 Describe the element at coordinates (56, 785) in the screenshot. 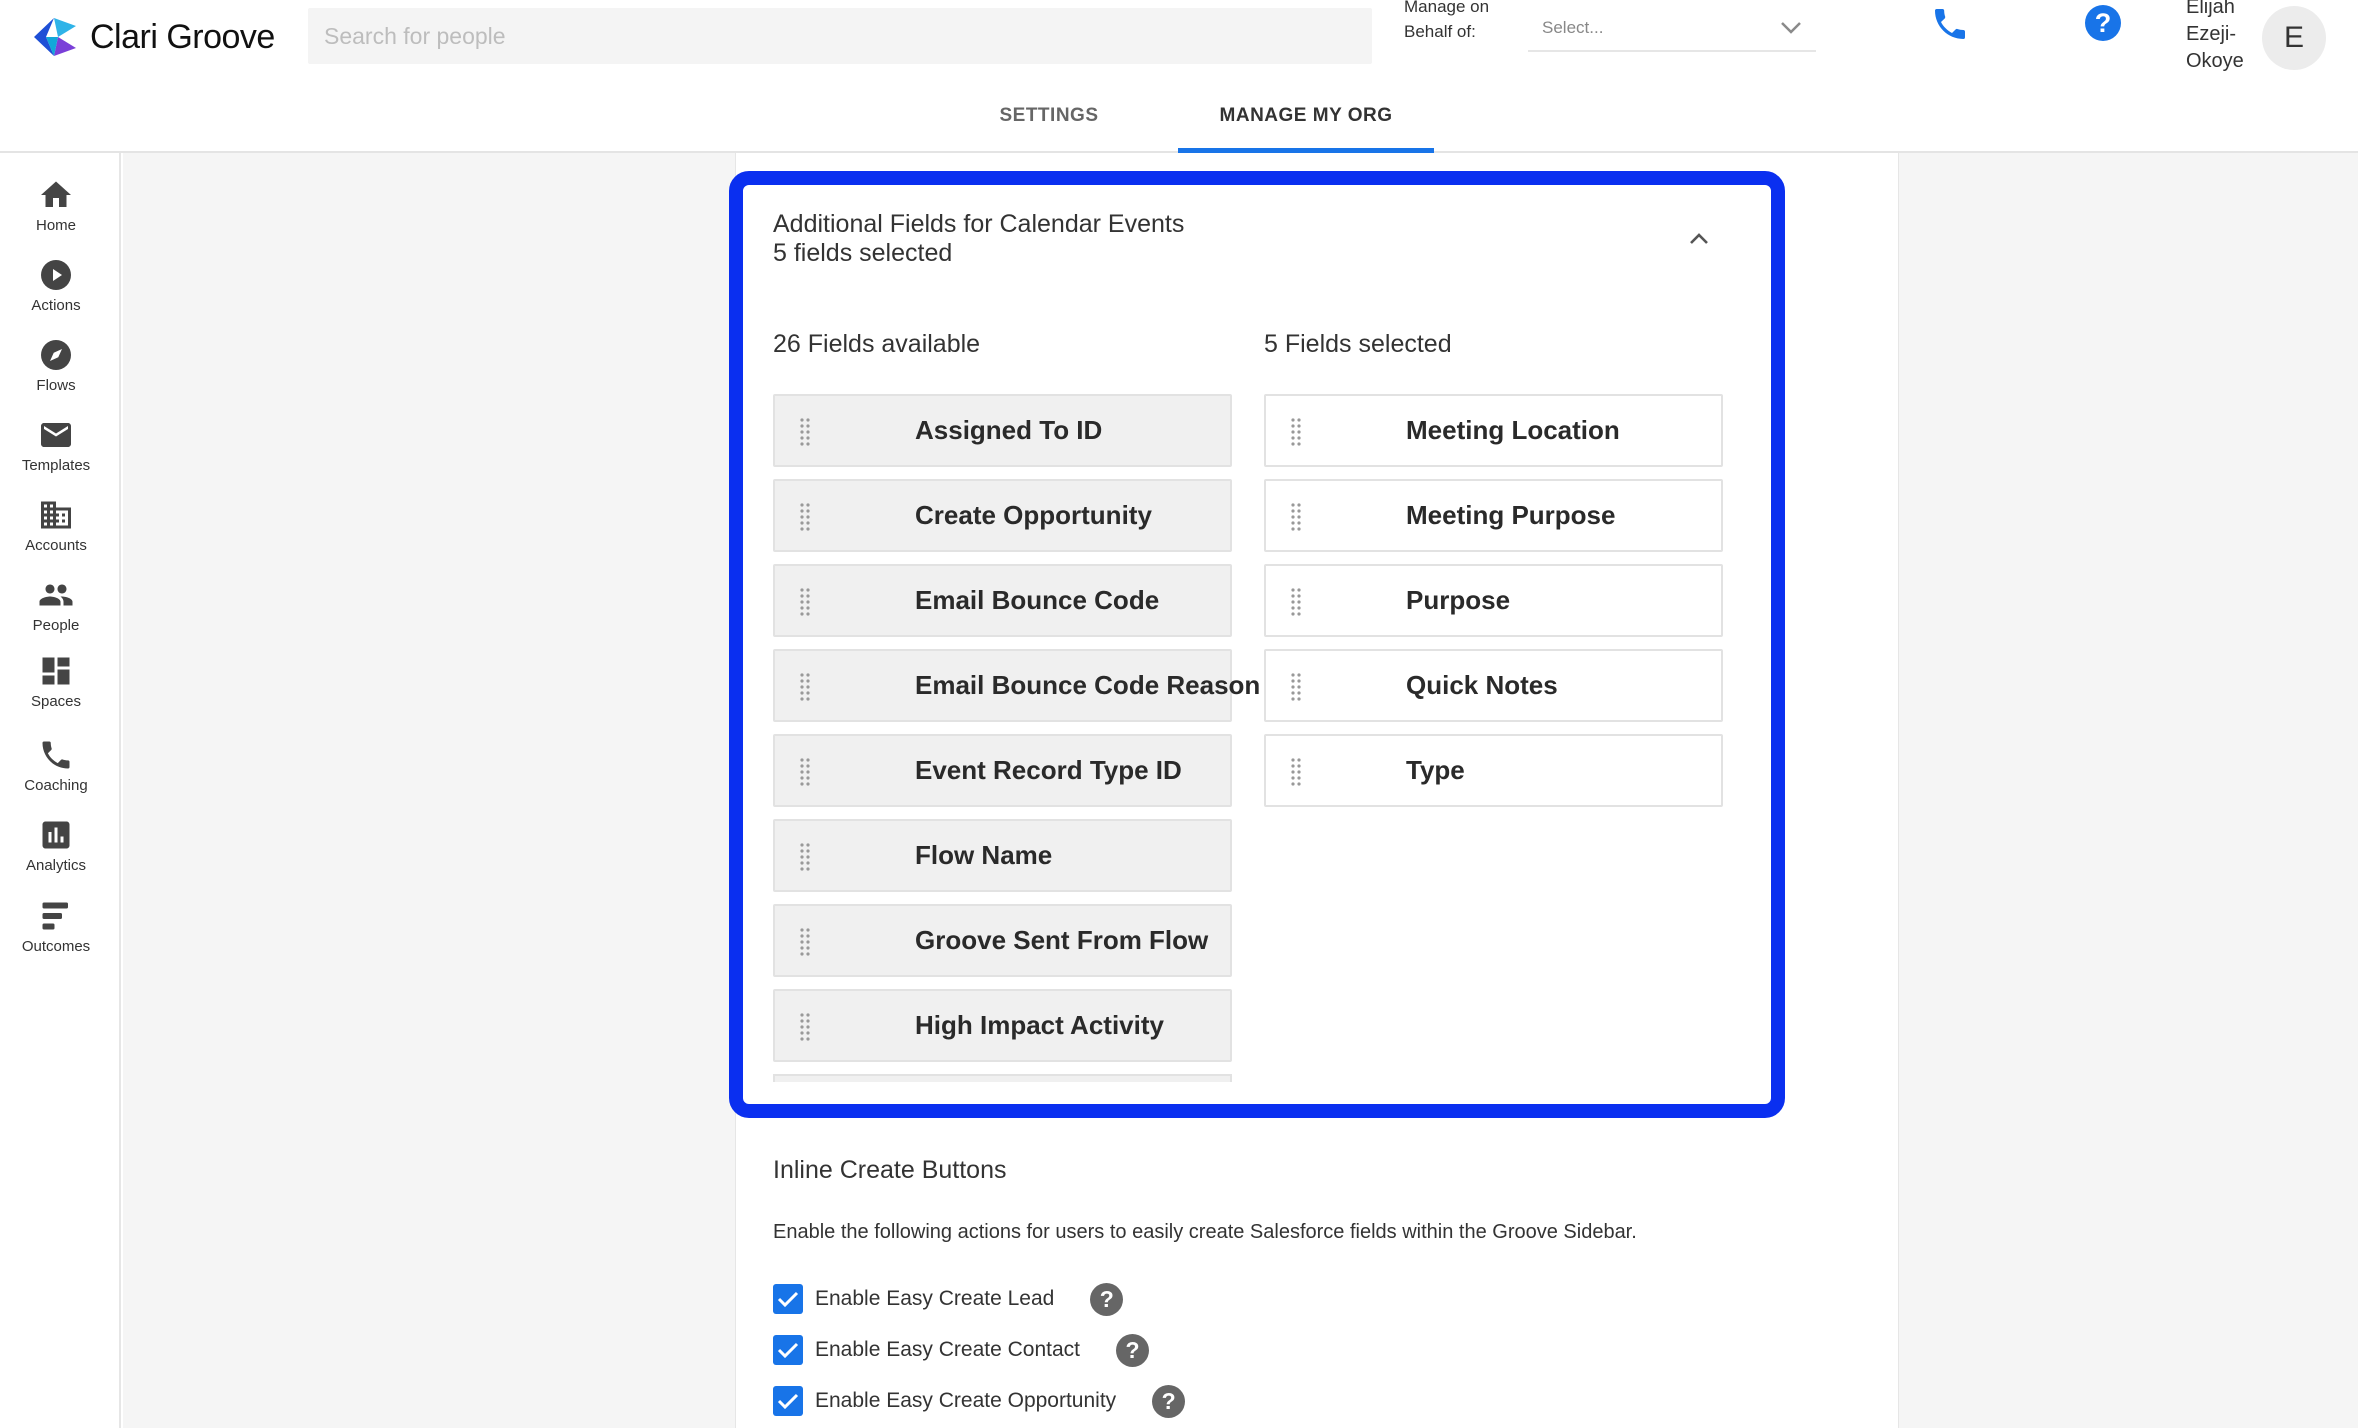

I see `sidebar-item-label: Coaching` at that location.